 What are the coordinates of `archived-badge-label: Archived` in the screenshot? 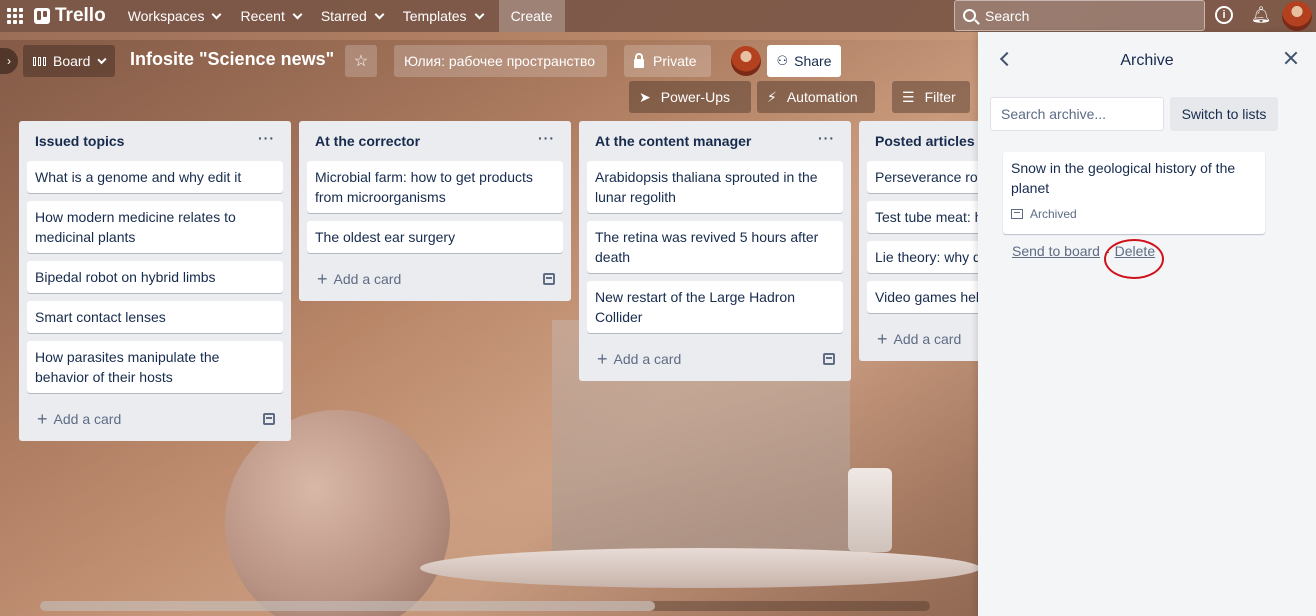 It's located at (1053, 214).